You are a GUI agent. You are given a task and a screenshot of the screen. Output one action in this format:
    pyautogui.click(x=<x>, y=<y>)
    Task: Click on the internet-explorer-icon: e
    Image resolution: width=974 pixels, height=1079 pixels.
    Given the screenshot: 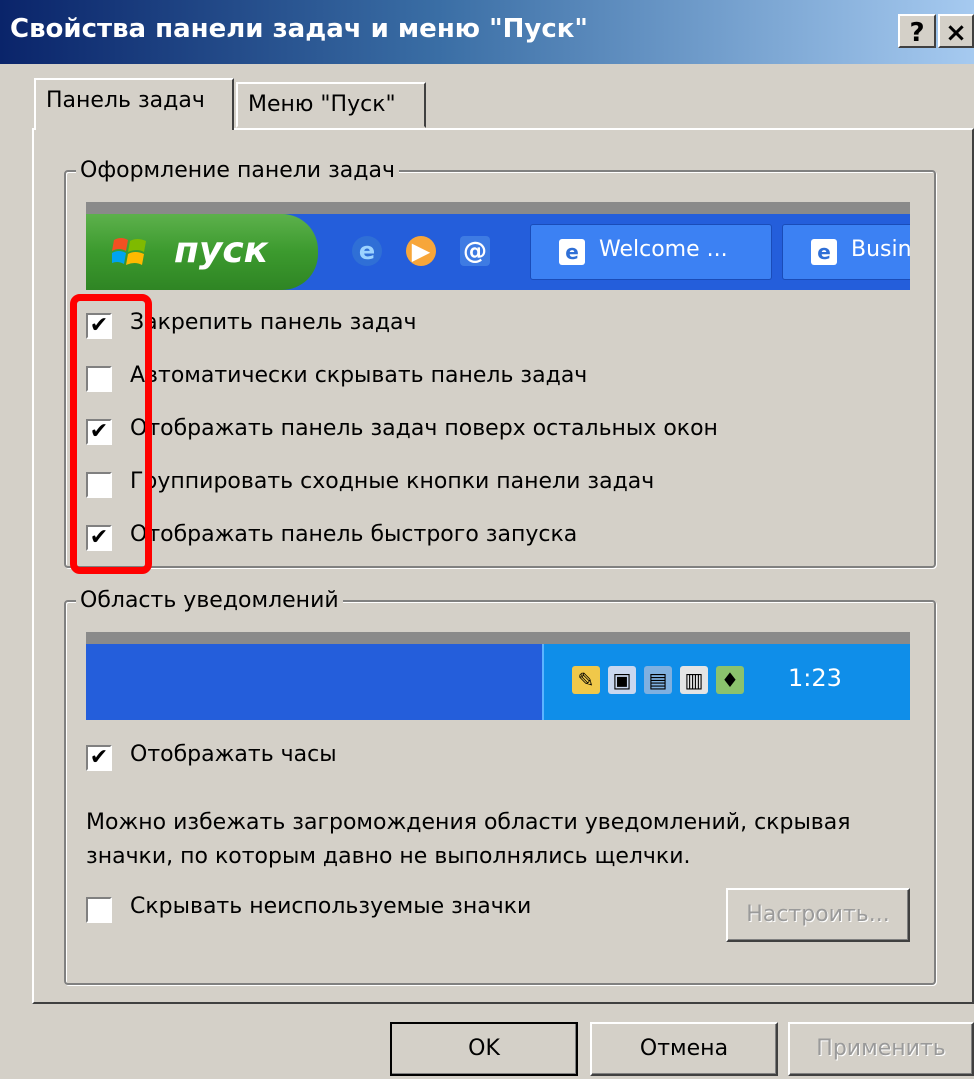 What is the action you would take?
    pyautogui.click(x=367, y=251)
    